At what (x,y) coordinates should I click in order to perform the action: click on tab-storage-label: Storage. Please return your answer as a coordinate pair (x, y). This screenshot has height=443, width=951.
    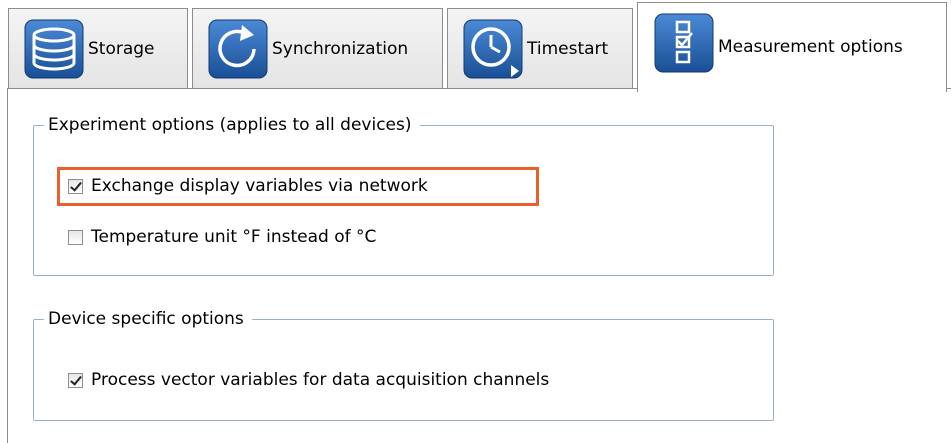
    Looking at the image, I should click on (121, 48).